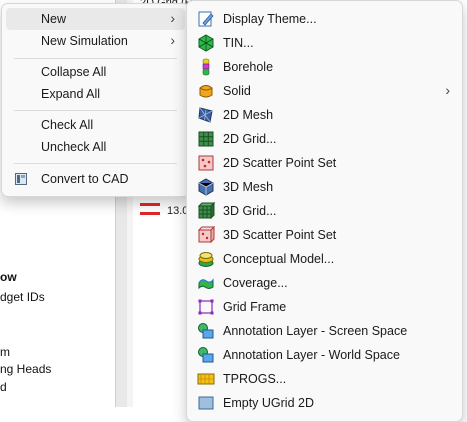  I want to click on menu-item-uncheck-all: Uncheck All, so click(95, 147).